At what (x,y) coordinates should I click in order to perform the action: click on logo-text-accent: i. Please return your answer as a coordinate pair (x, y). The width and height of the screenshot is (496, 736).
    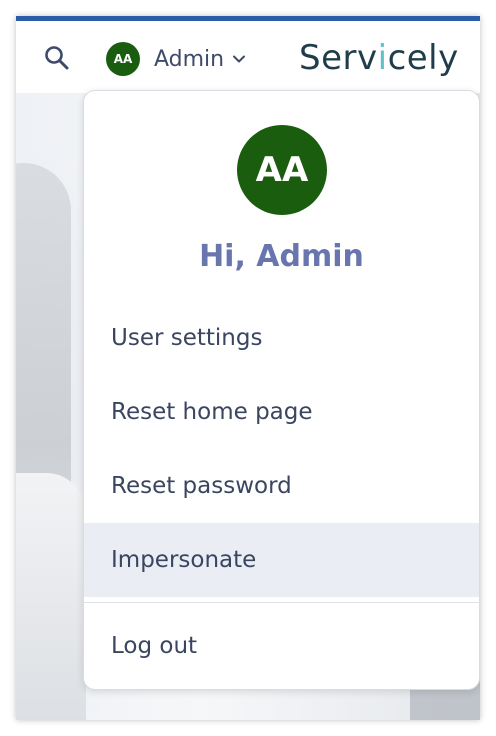
    Looking at the image, I should click on (382, 58).